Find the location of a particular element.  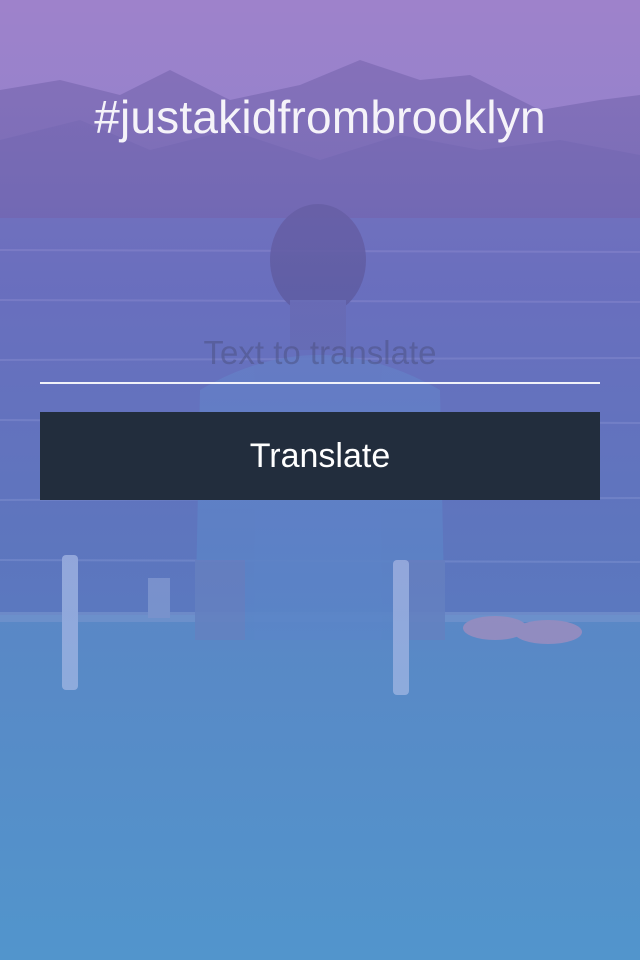

text-input-container is located at coordinates (320, 358).